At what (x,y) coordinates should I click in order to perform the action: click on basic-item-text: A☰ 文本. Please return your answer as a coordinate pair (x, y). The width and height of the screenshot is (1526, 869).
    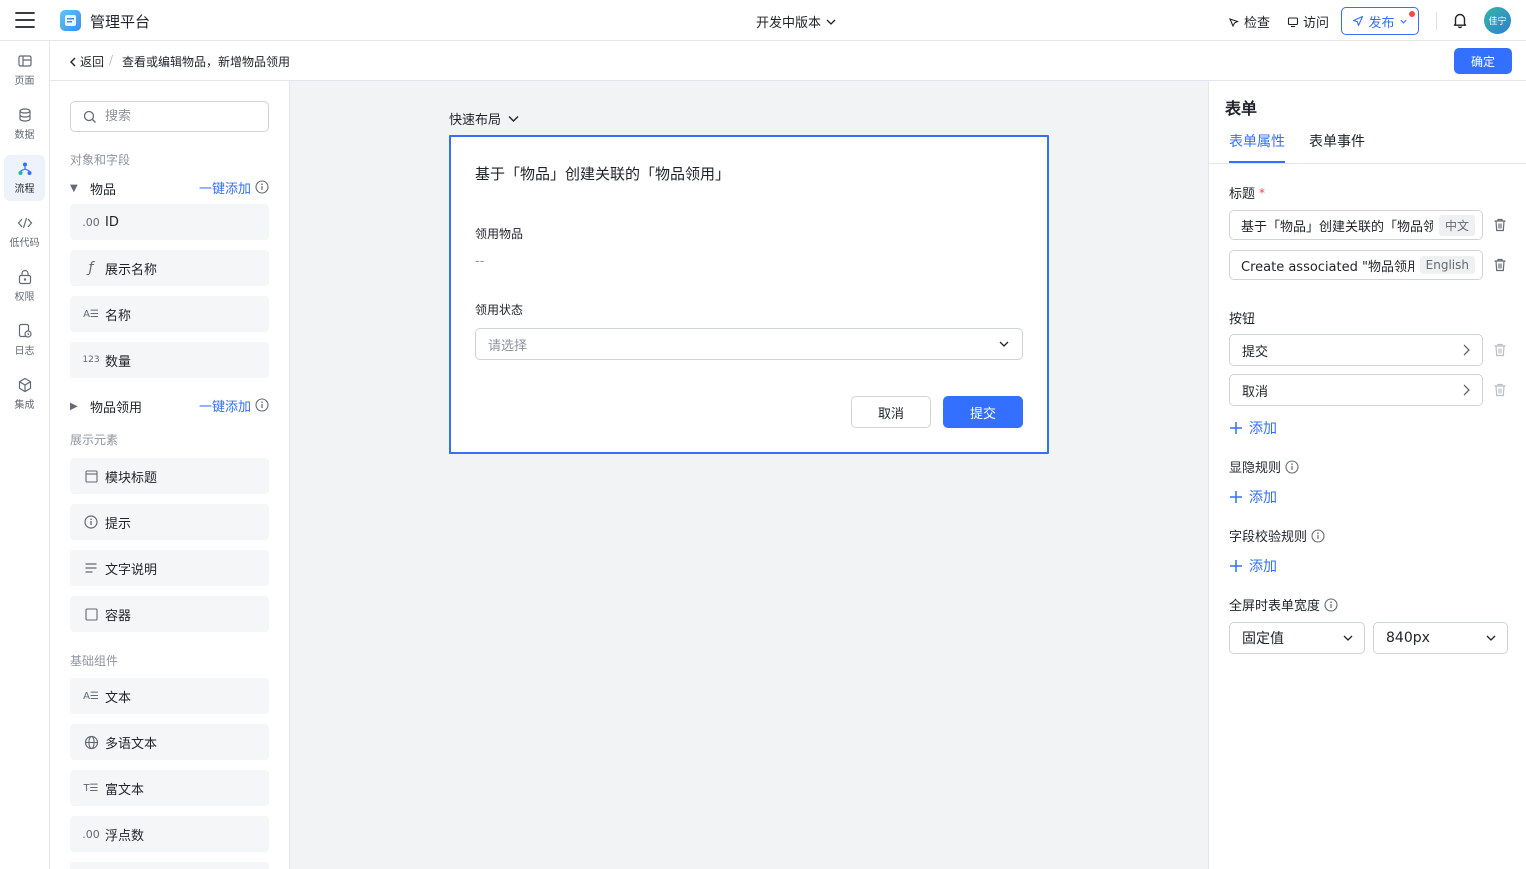
    Looking at the image, I should click on (169, 696).